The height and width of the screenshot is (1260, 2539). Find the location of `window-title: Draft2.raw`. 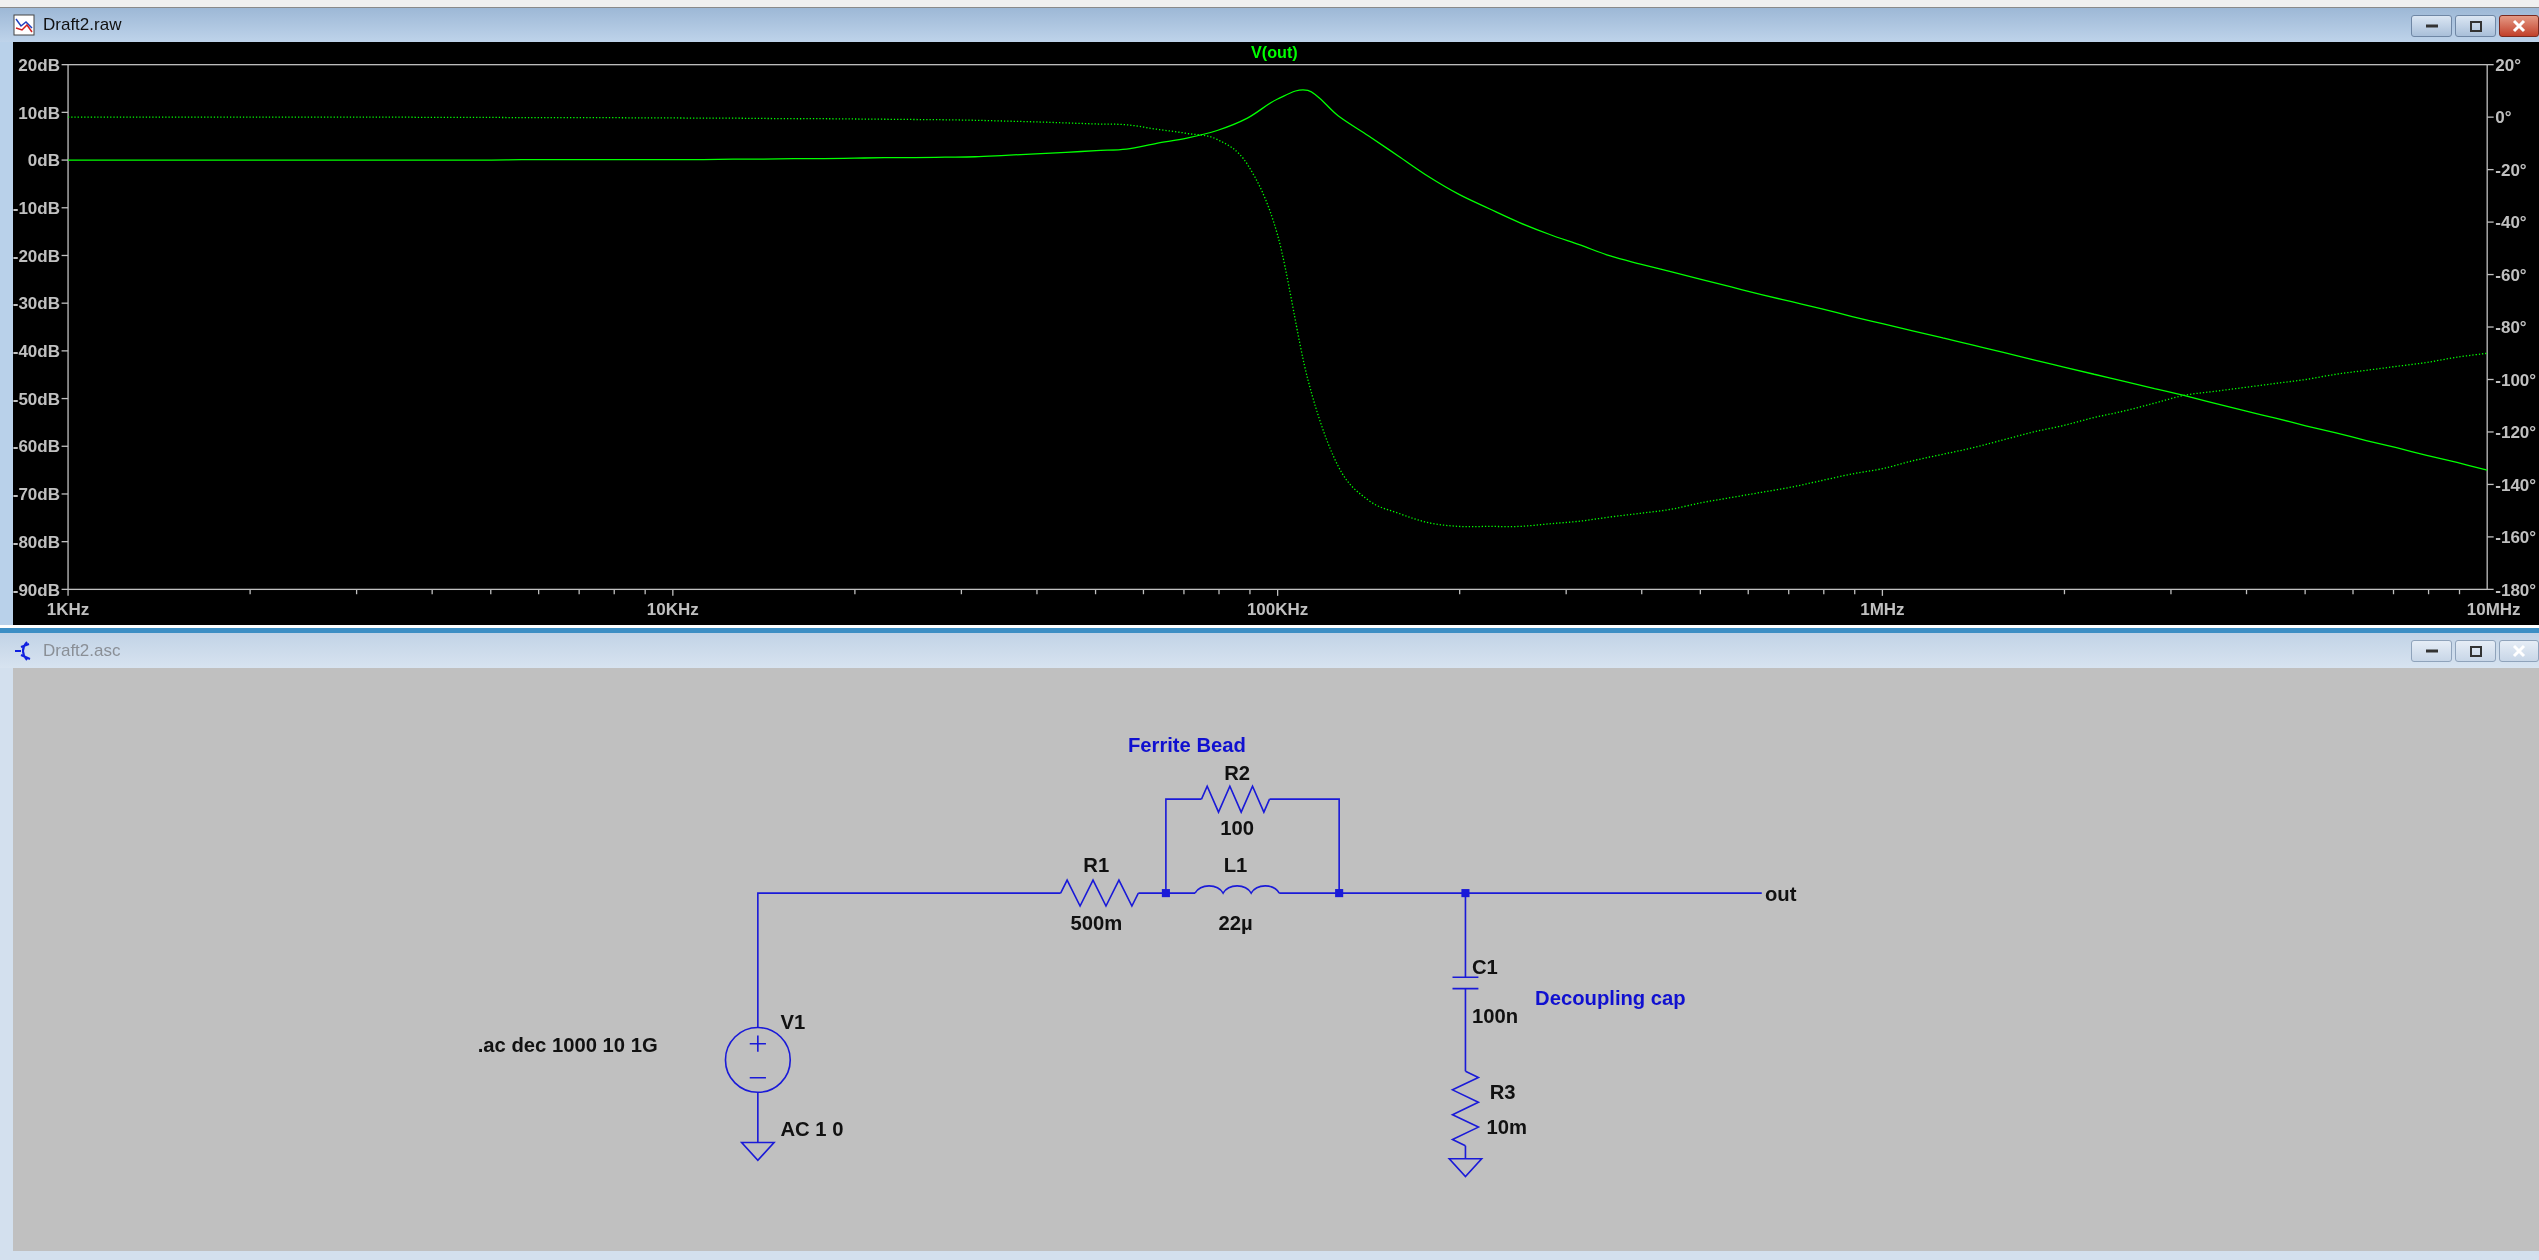

window-title: Draft2.raw is located at coordinates (83, 25).